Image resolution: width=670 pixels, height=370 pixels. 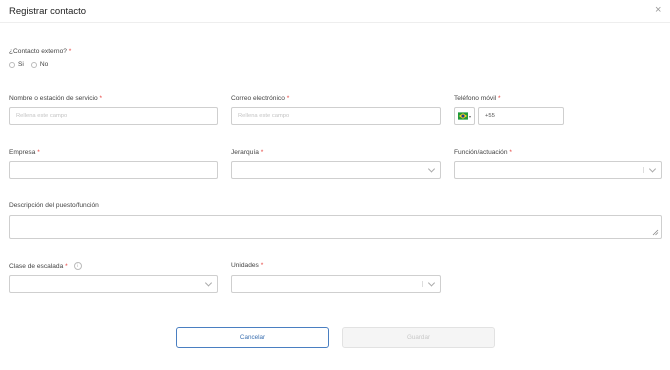 I want to click on company-input, so click(x=113, y=170).